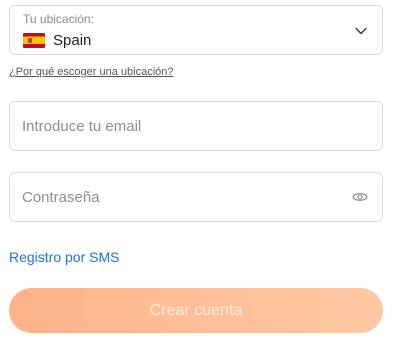  I want to click on password-input, so click(182, 197).